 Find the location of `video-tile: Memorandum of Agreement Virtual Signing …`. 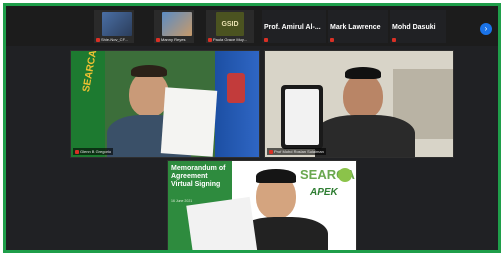

video-tile: Memorandum of Agreement Virtual Signing … is located at coordinates (262, 205).